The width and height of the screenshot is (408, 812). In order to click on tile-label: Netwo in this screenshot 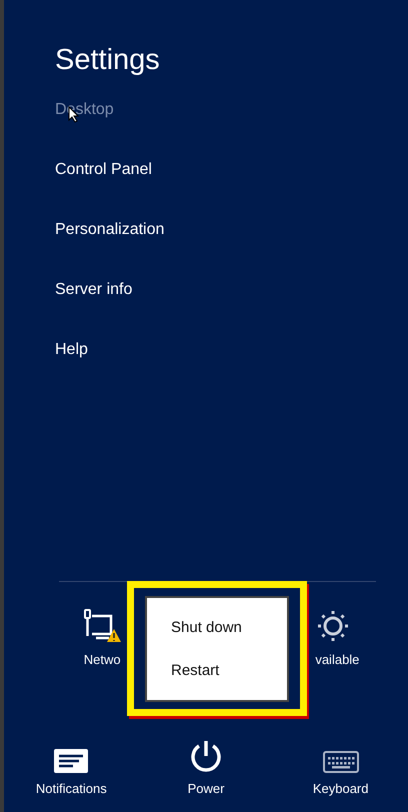, I will do `click(102, 659)`.